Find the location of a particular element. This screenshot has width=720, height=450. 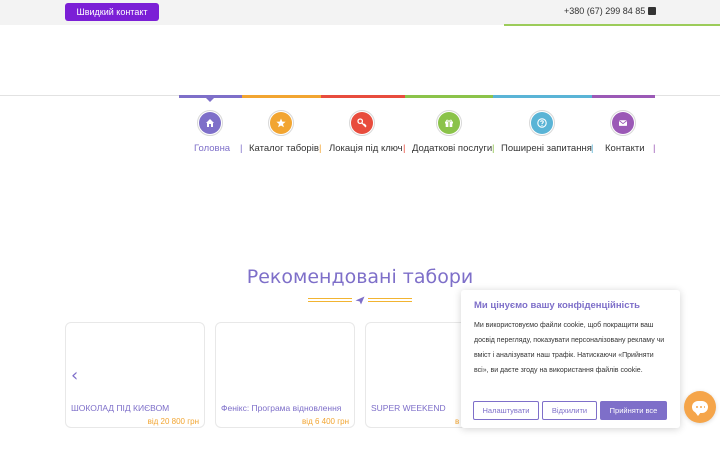

menu-label-services: Додаткові послуги is located at coordinates (452, 148).